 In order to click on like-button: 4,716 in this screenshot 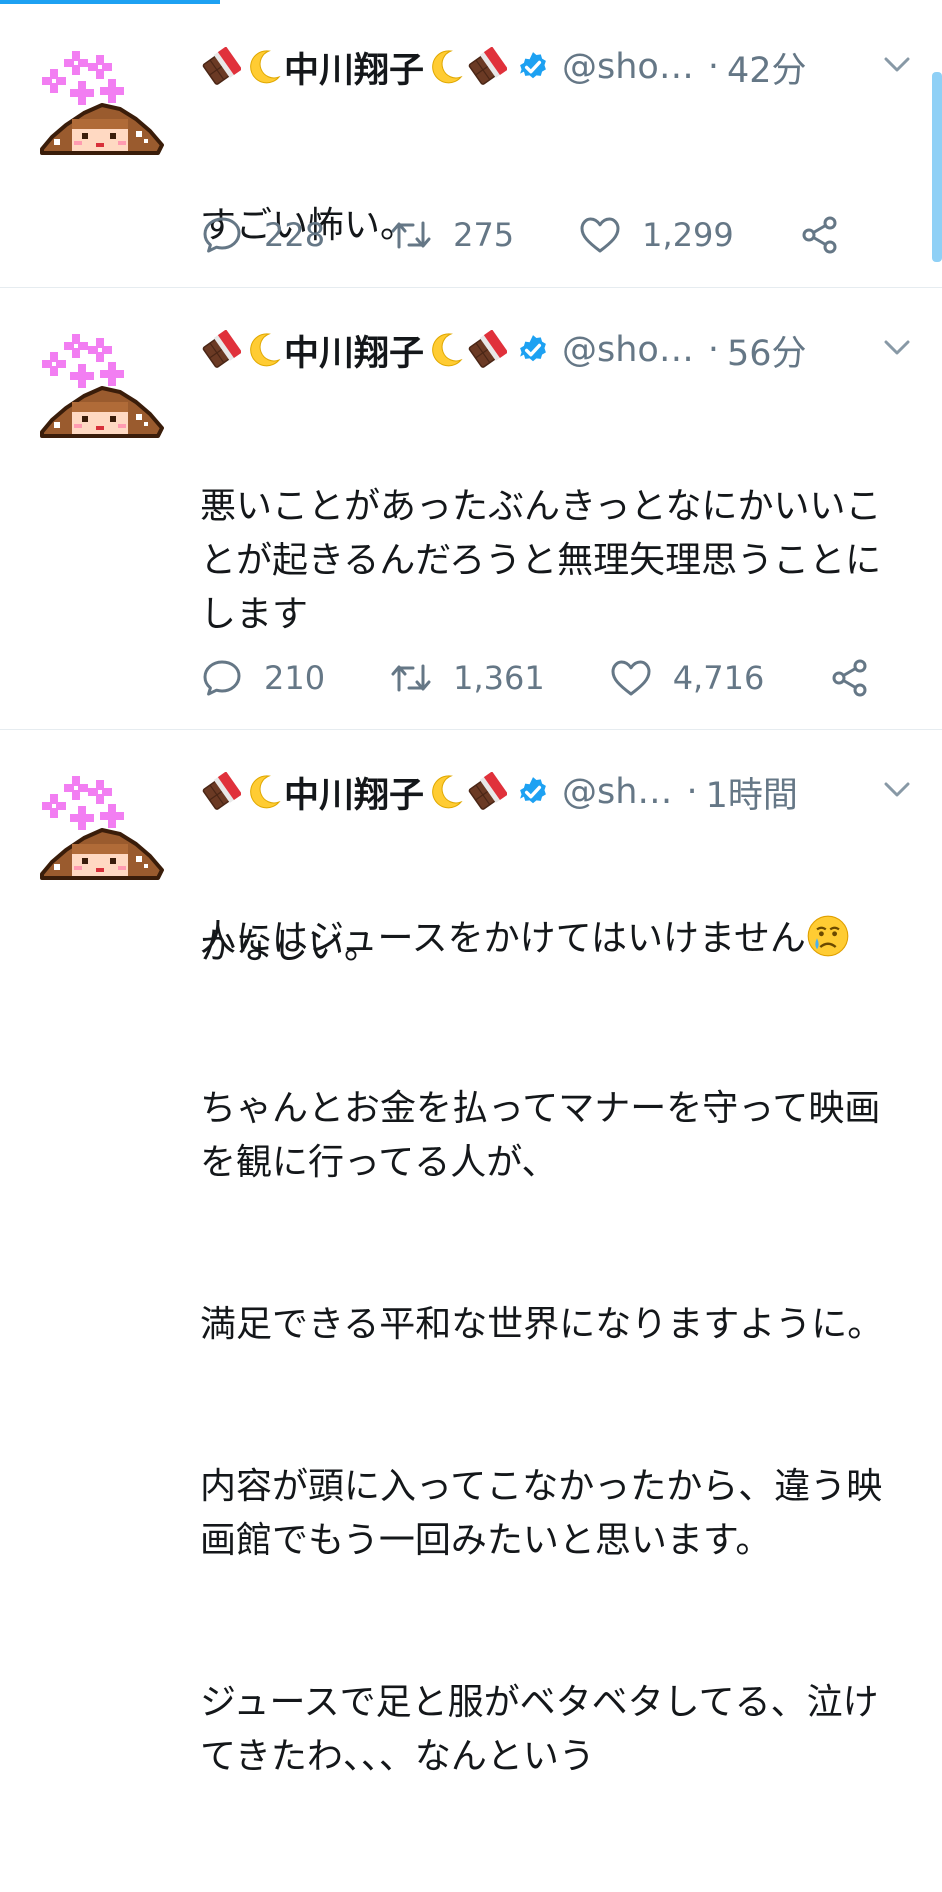, I will do `click(687, 678)`.